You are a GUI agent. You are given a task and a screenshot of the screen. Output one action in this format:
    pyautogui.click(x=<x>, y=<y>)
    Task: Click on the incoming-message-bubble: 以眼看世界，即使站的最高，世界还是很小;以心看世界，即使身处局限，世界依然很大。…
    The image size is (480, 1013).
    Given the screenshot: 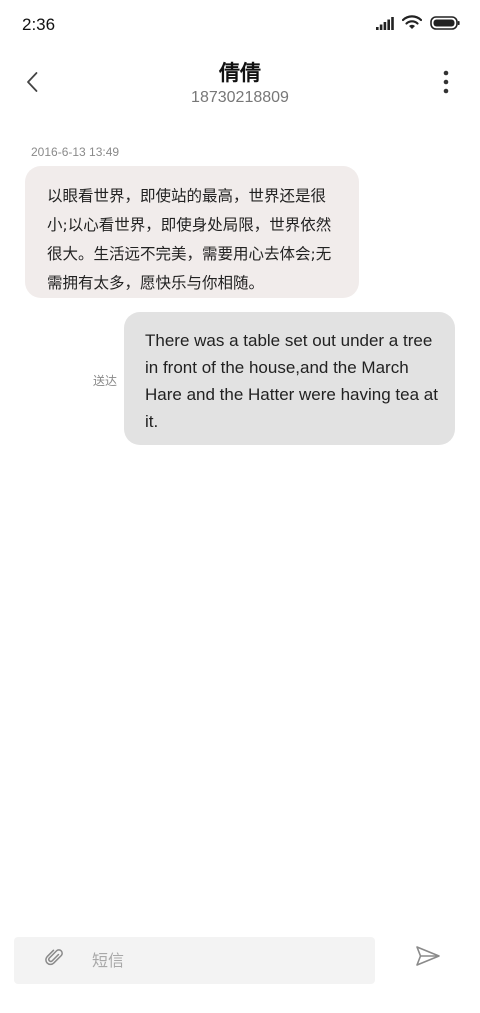 What is the action you would take?
    pyautogui.click(x=192, y=232)
    